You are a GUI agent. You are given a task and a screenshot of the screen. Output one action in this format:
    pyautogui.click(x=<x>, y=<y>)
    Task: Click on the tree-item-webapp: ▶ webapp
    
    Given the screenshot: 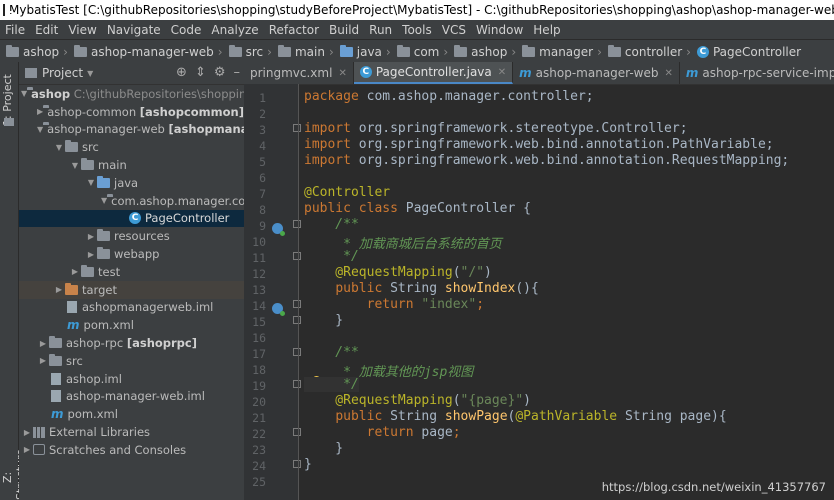 What is the action you would take?
    pyautogui.click(x=131, y=254)
    